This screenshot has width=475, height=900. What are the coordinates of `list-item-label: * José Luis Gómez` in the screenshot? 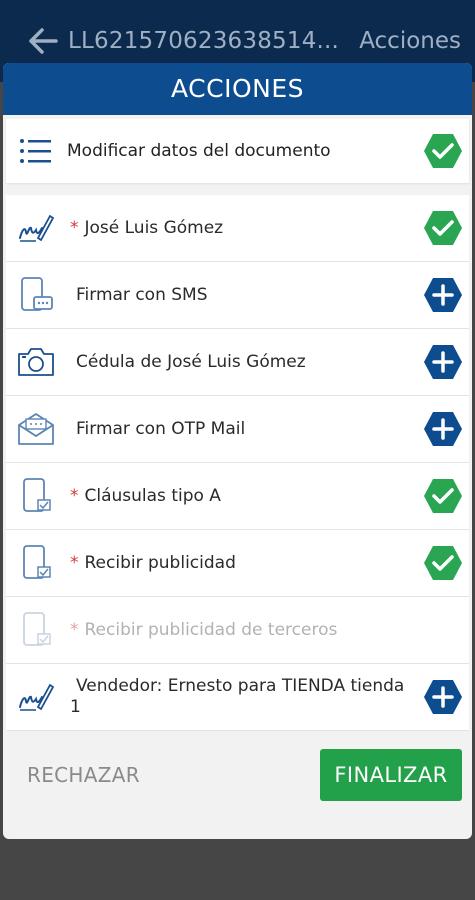 It's located at (147, 227).